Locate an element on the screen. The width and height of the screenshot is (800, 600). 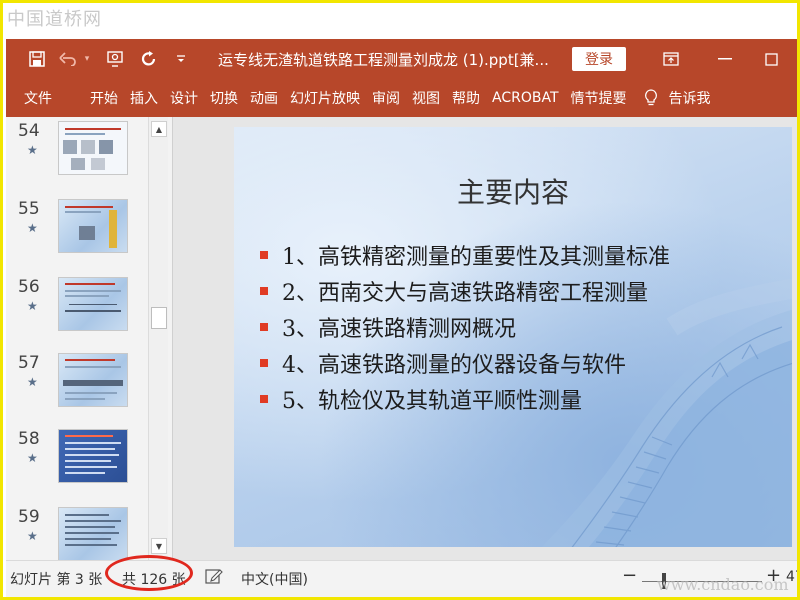
thumbnail-number: 58 is located at coordinates (29, 439).